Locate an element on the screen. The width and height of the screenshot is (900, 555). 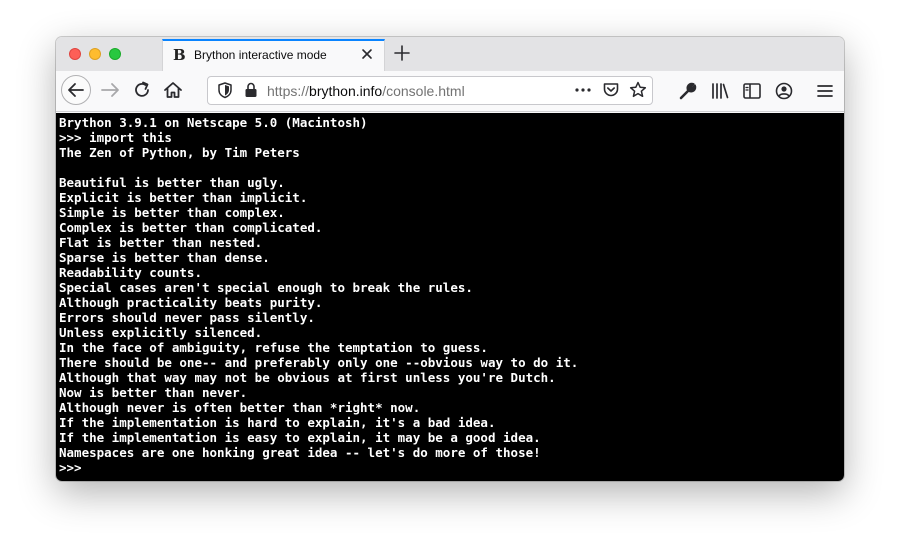
console-line: Now is better than never. is located at coordinates (153, 392).